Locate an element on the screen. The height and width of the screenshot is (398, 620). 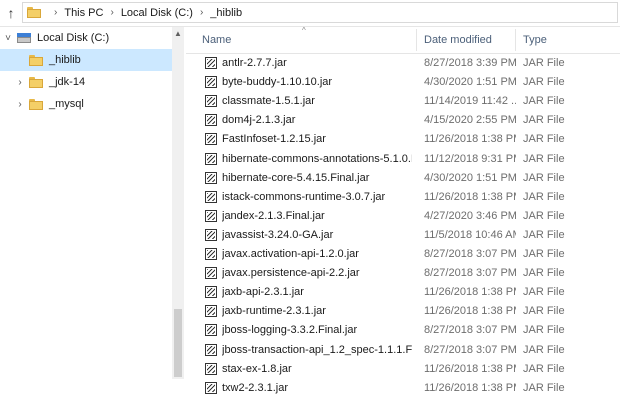
file-date-modified: 11/5/2018 10:46 AM is located at coordinates (470, 234).